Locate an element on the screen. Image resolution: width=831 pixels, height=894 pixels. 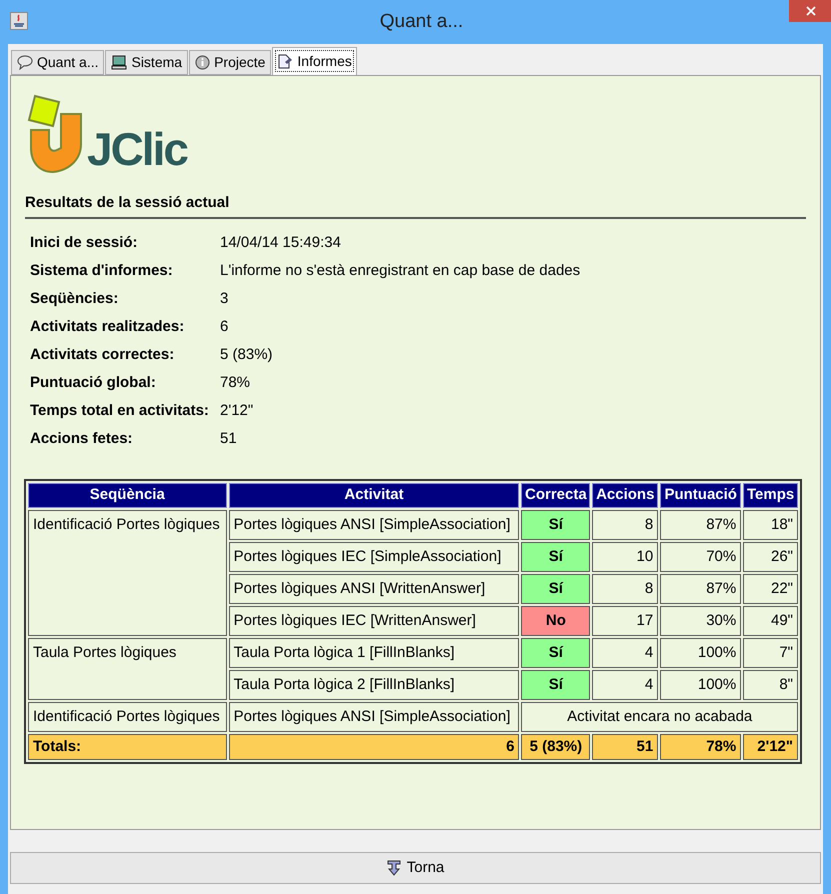
table-cell: 7" is located at coordinates (770, 653).